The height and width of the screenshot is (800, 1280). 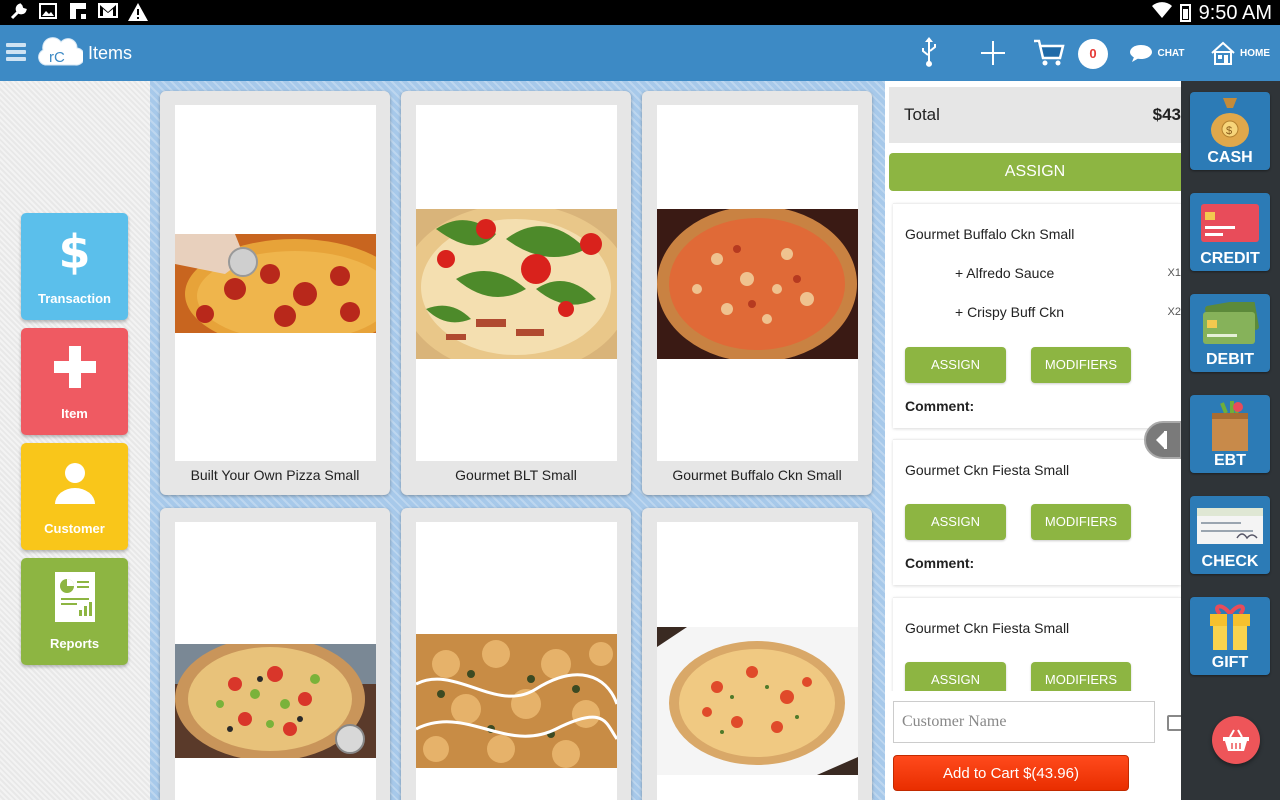 I want to click on reports-button: Reports, so click(x=74, y=611).